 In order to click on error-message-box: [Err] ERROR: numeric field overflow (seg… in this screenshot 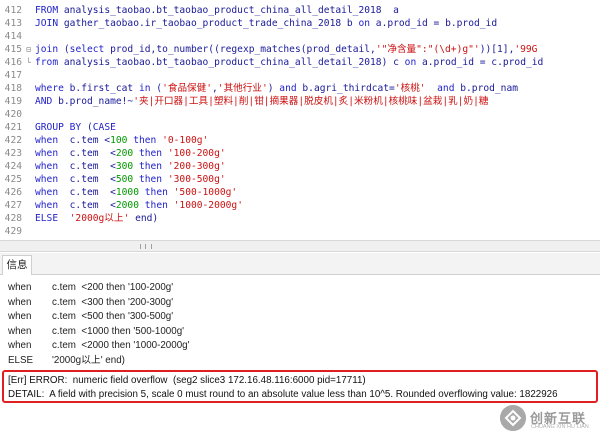, I will do `click(300, 386)`.